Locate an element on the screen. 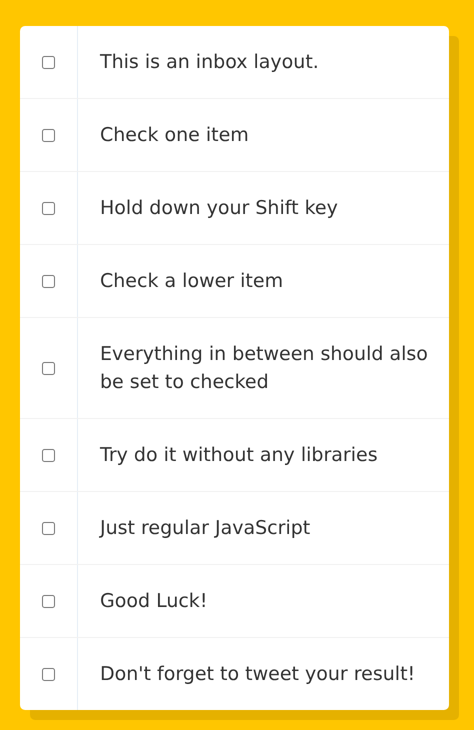  item-label: Everything in between should also be set to checked is located at coordinates (264, 368).